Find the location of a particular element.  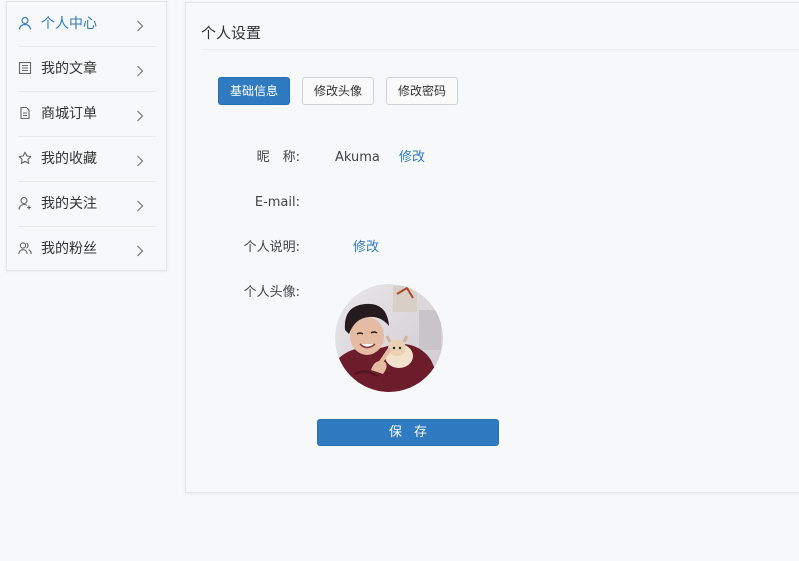

save-button: 保存 is located at coordinates (408, 432).